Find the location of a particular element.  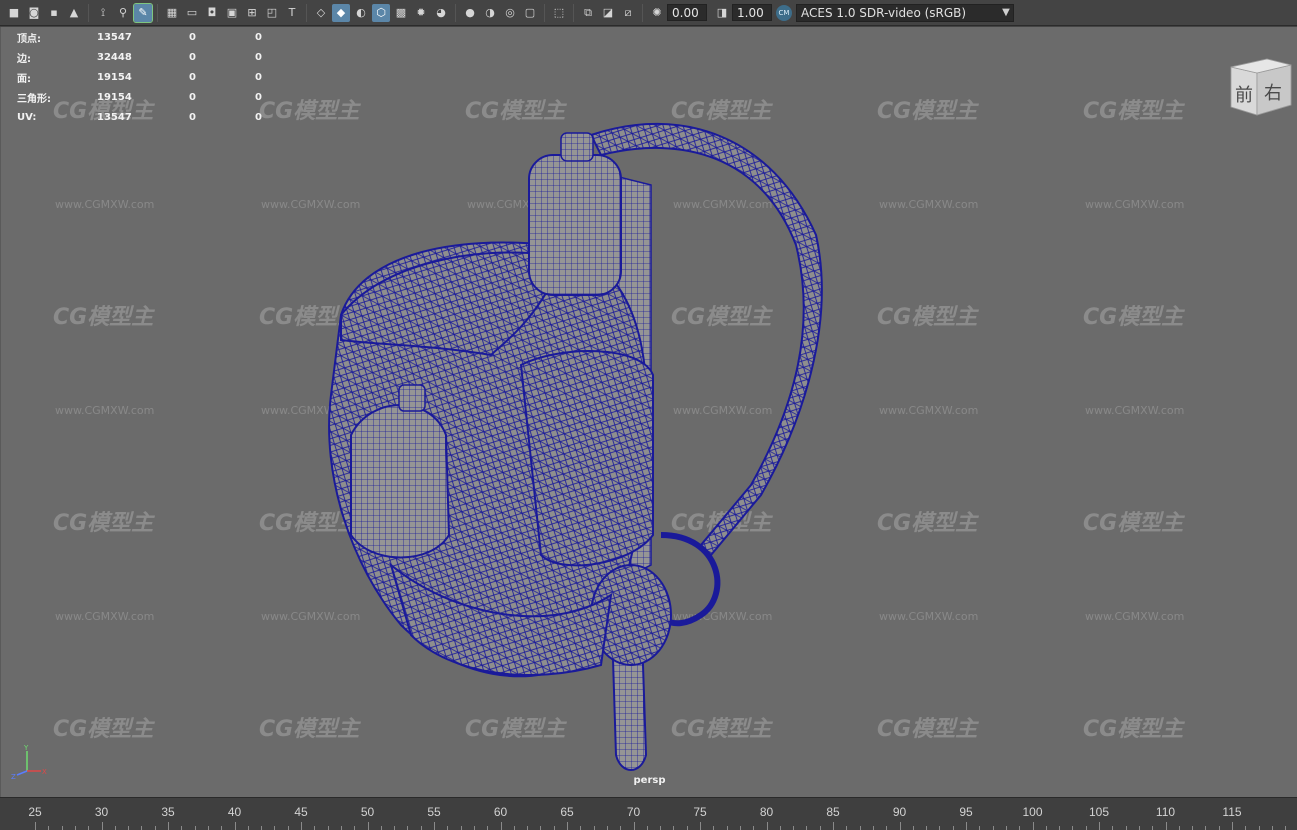

isolate-select-icon: ⬚ is located at coordinates (559, 13).